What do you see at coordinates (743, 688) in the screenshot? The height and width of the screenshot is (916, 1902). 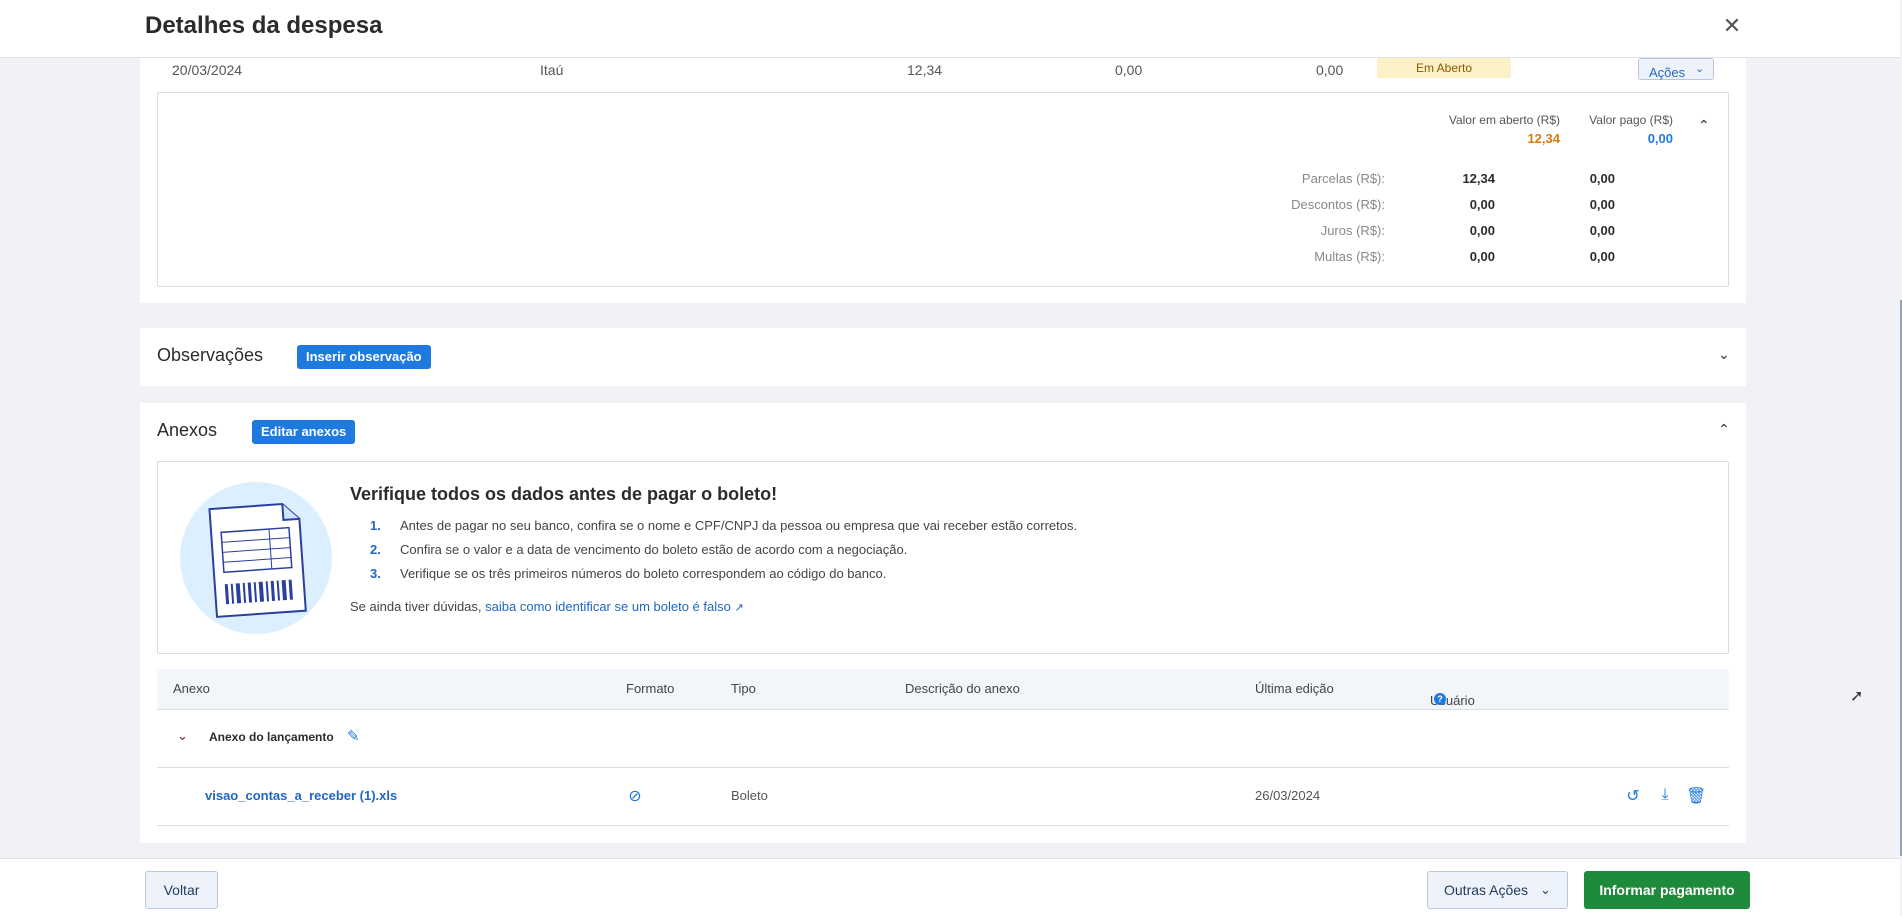 I see `col-type: Tipo` at bounding box center [743, 688].